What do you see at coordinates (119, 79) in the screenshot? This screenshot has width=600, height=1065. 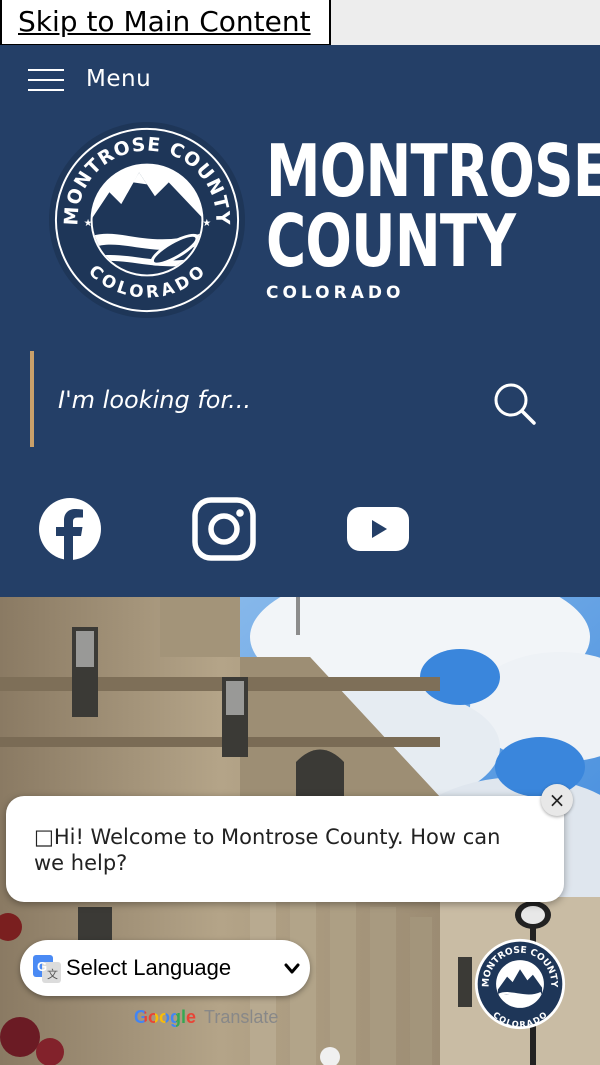 I see `menu-label: Menu` at bounding box center [119, 79].